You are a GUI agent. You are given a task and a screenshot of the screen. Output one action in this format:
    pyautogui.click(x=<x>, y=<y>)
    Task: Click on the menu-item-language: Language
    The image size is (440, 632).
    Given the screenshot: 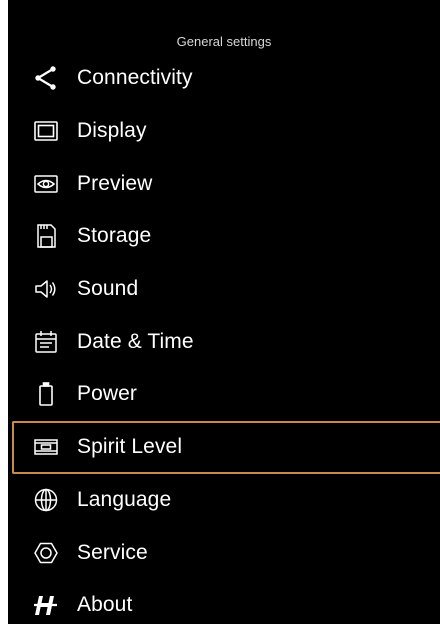 What is the action you would take?
    pyautogui.click(x=224, y=500)
    